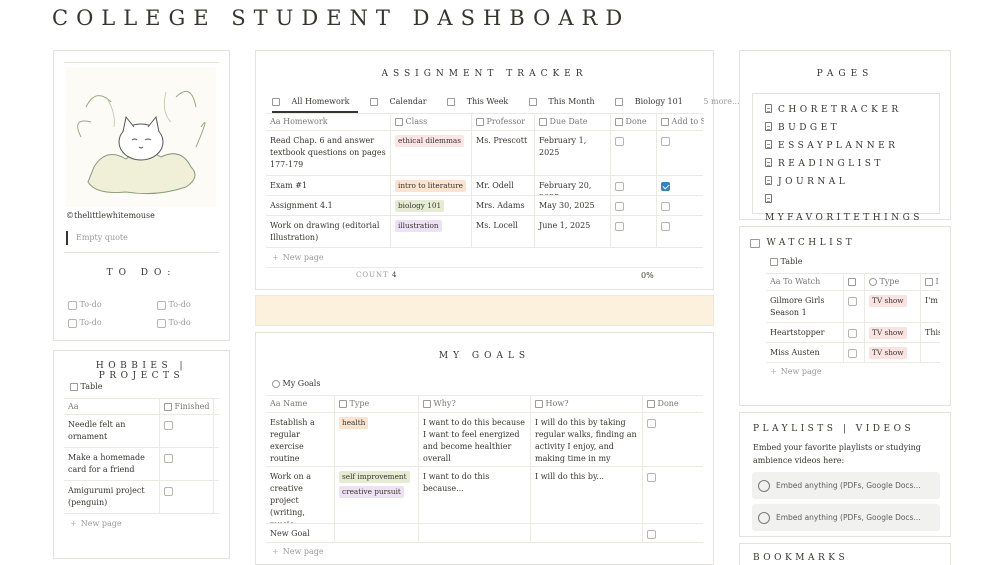 Image resolution: width=1005 pixels, height=565 pixels. Describe the element at coordinates (846, 207) in the screenshot. I see `page-link-myfavoritethings: MYFAVORITETHINGS` at that location.